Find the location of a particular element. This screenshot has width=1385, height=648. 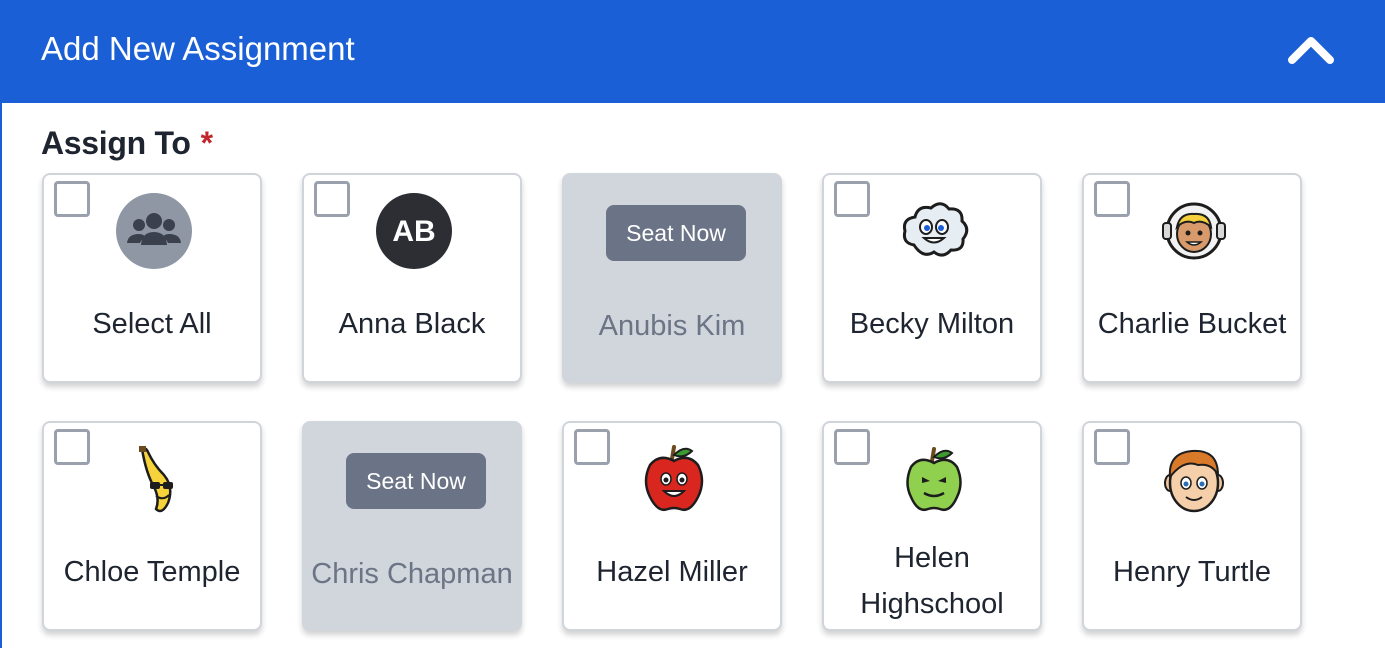

panel-title: Add New Assignment is located at coordinates (198, 48).